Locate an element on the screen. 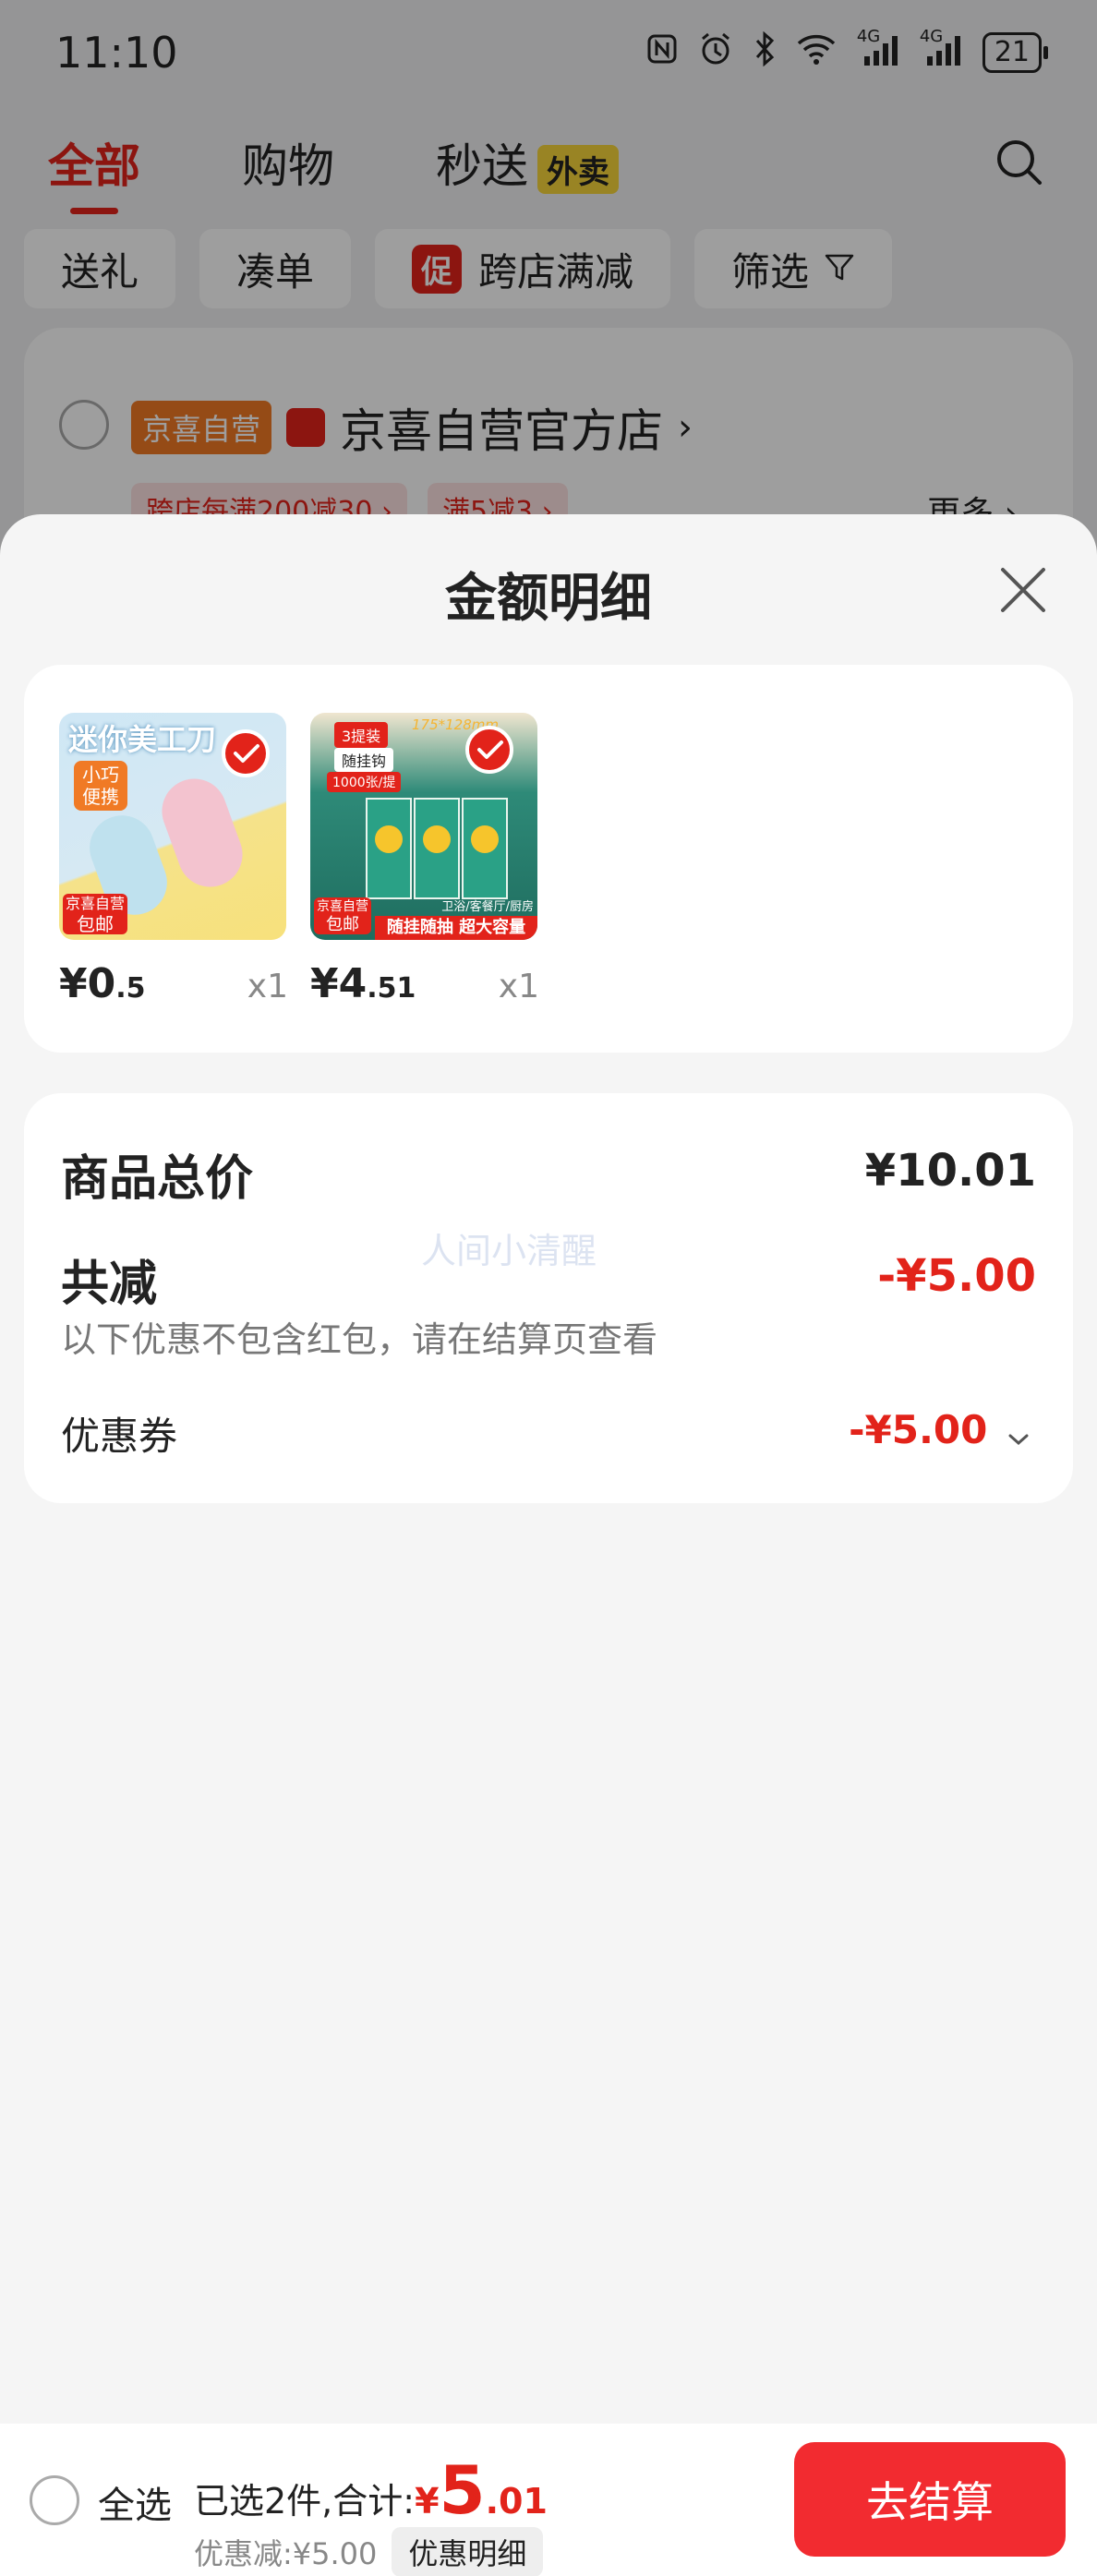  select-all-radio is located at coordinates (54, 2500).